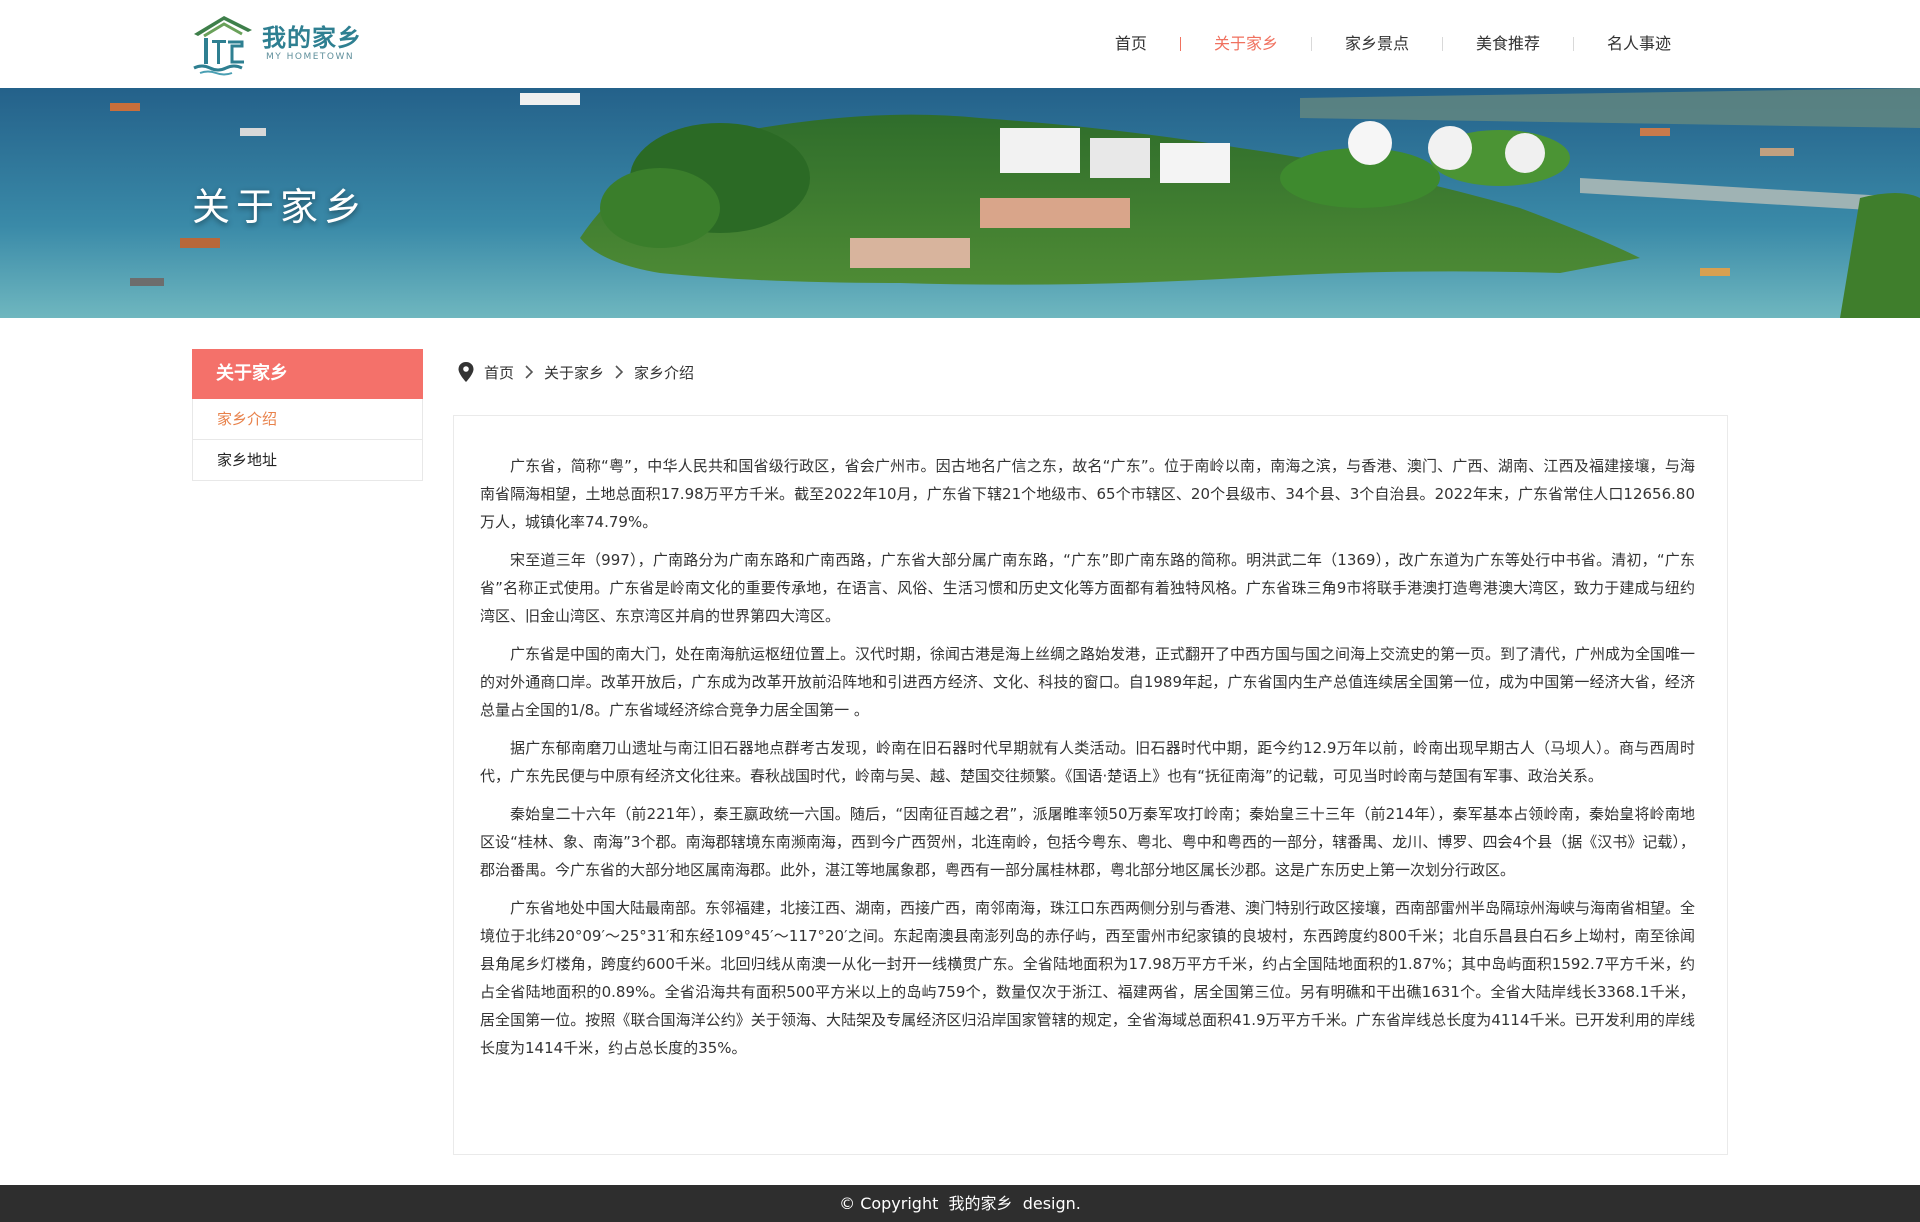 The width and height of the screenshot is (1920, 1222). What do you see at coordinates (307, 374) in the screenshot?
I see `sidebar-title: 关于家乡` at bounding box center [307, 374].